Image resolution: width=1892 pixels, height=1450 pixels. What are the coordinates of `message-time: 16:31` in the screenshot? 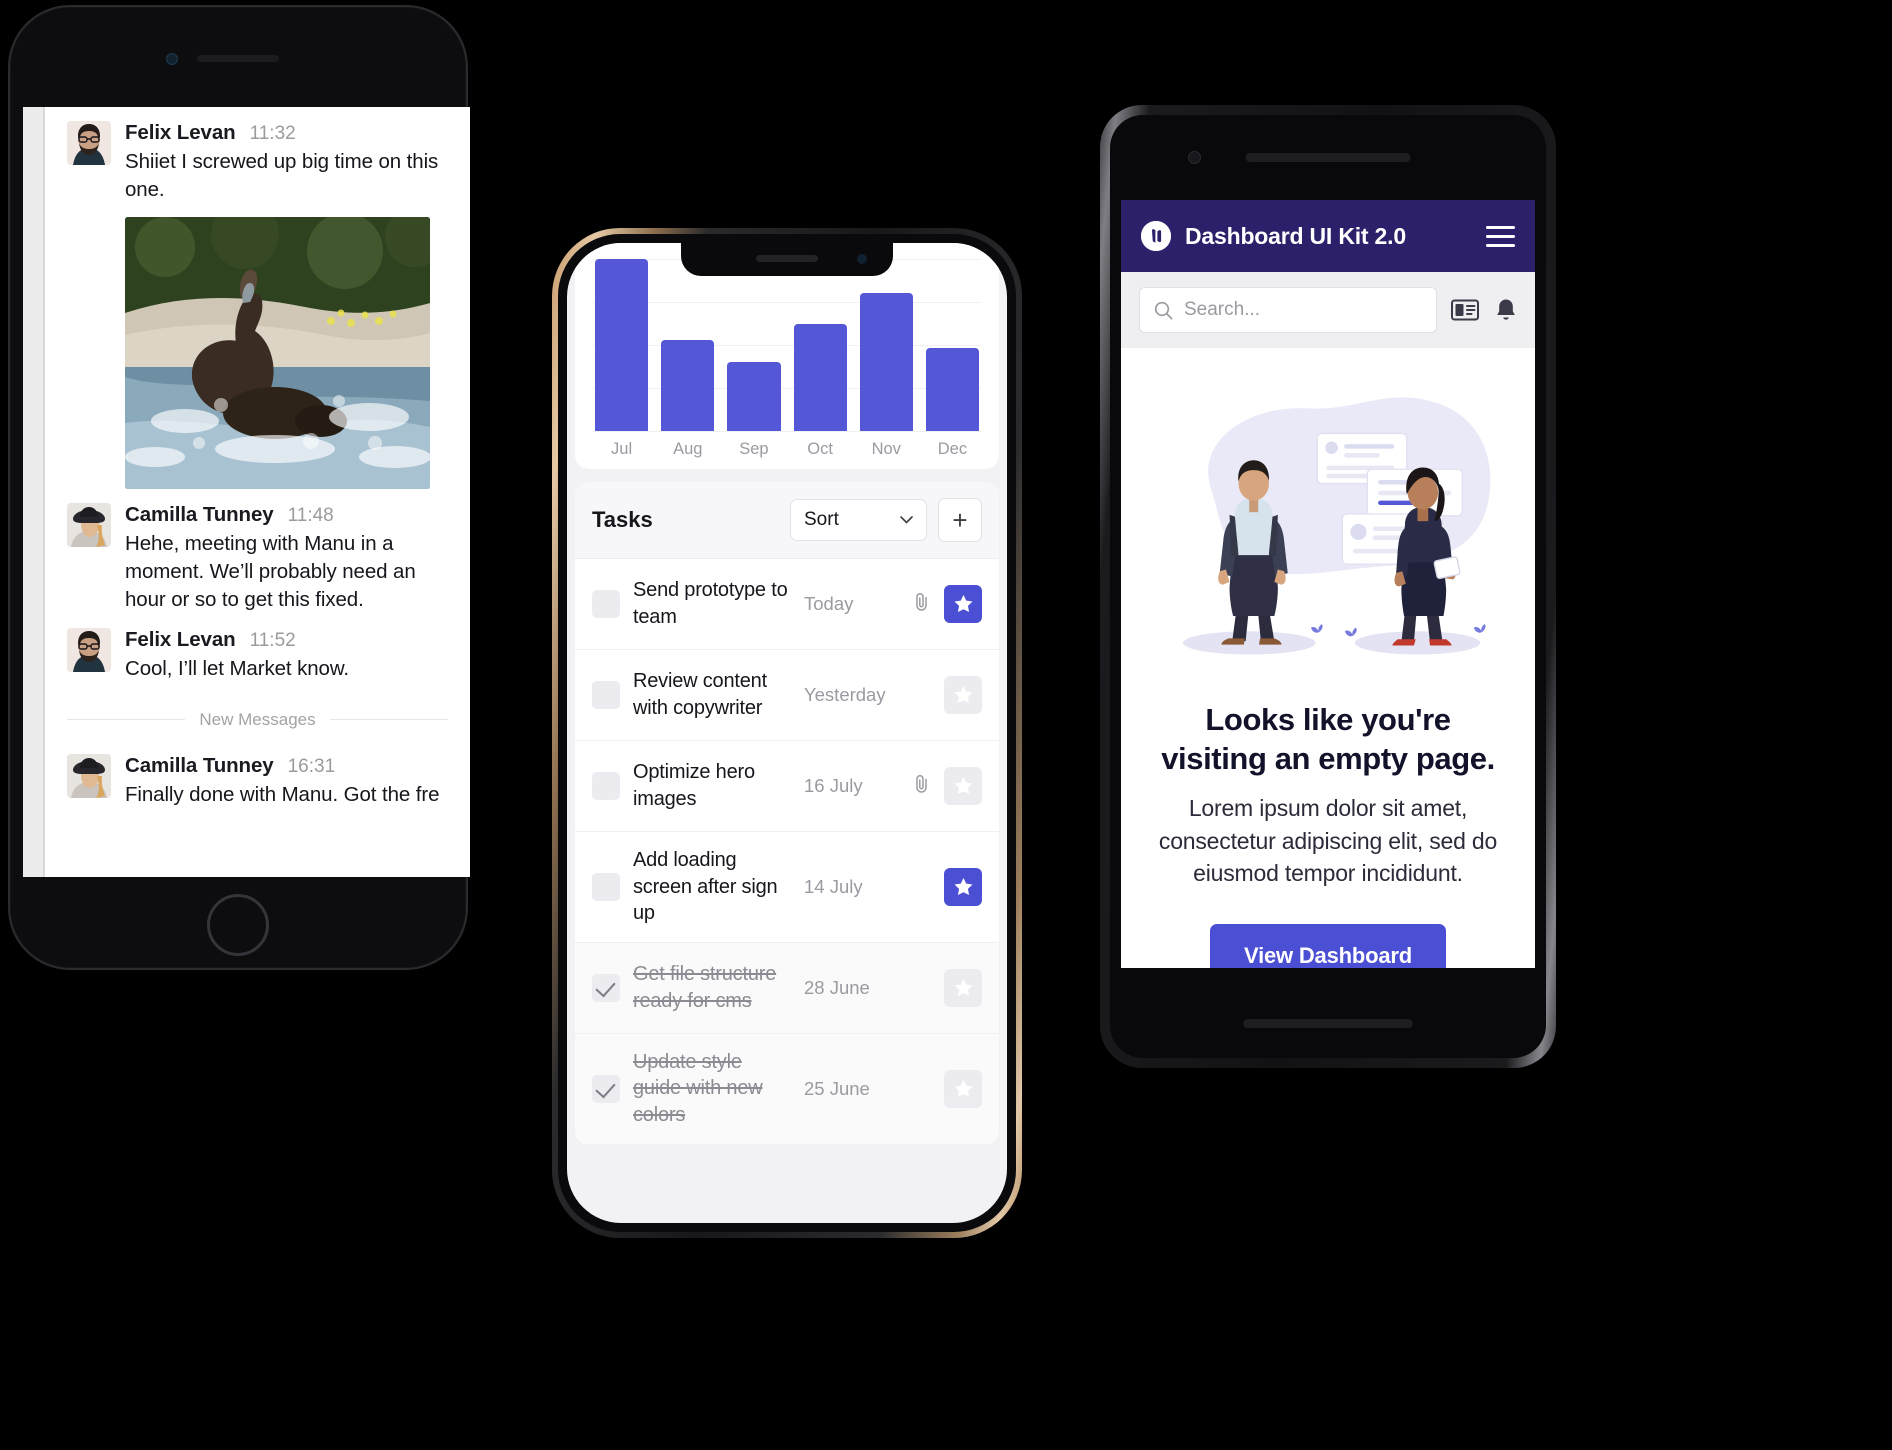 It's located at (311, 766).